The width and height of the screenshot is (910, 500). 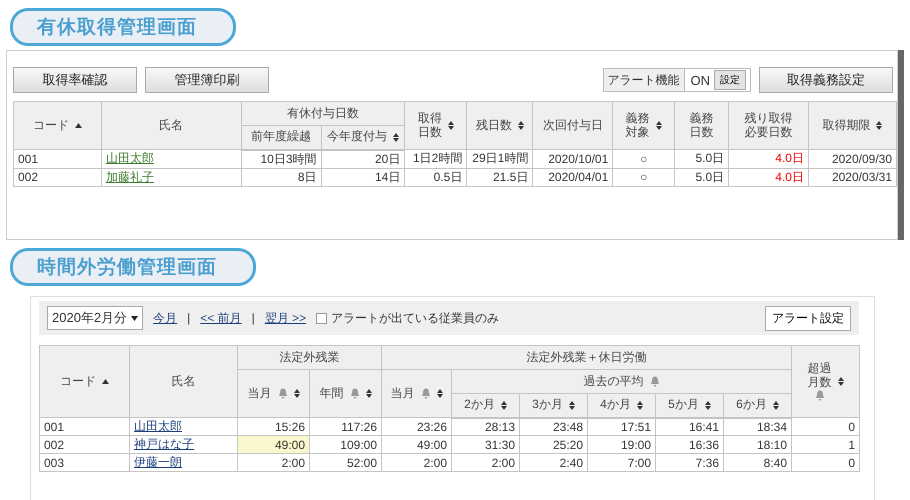 What do you see at coordinates (690, 406) in the screenshot?
I see `column-header: 5か月` at bounding box center [690, 406].